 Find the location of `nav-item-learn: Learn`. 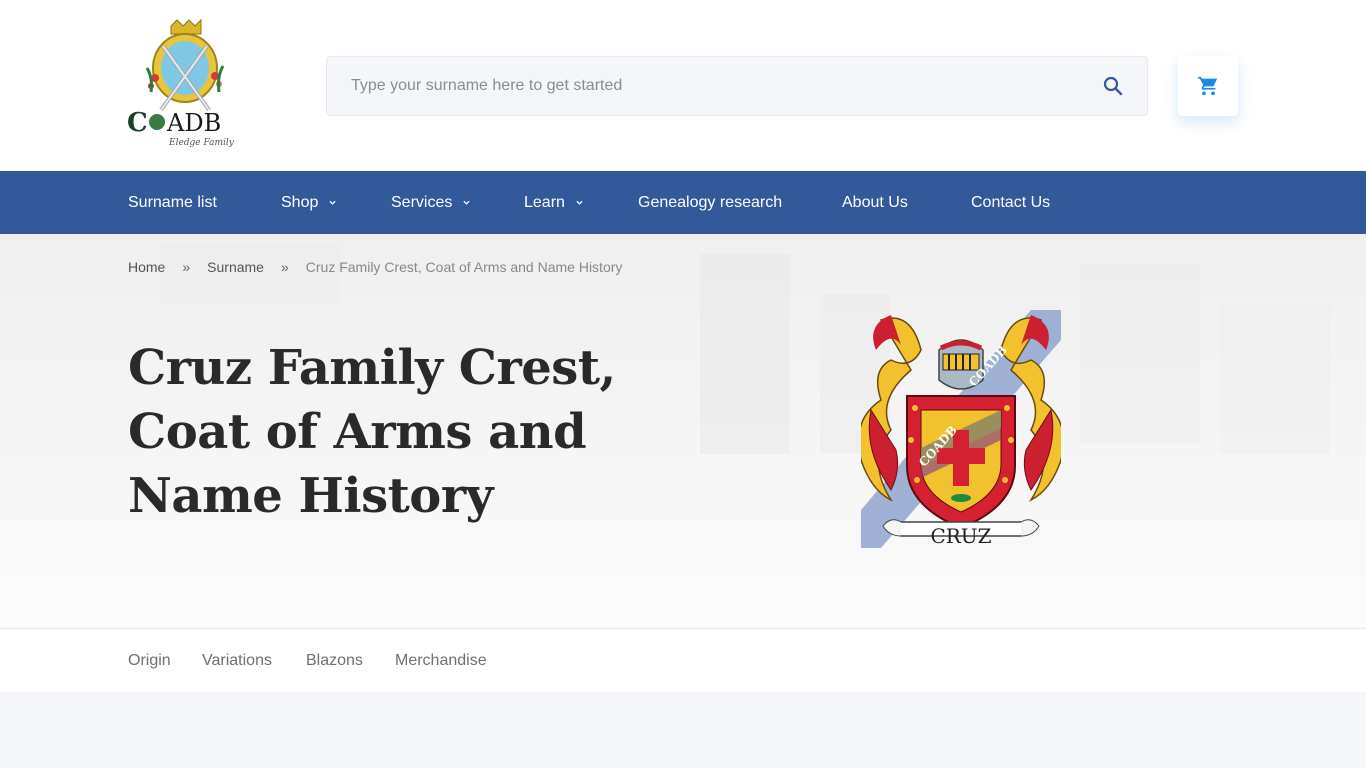

nav-item-learn: Learn is located at coordinates (554, 202).